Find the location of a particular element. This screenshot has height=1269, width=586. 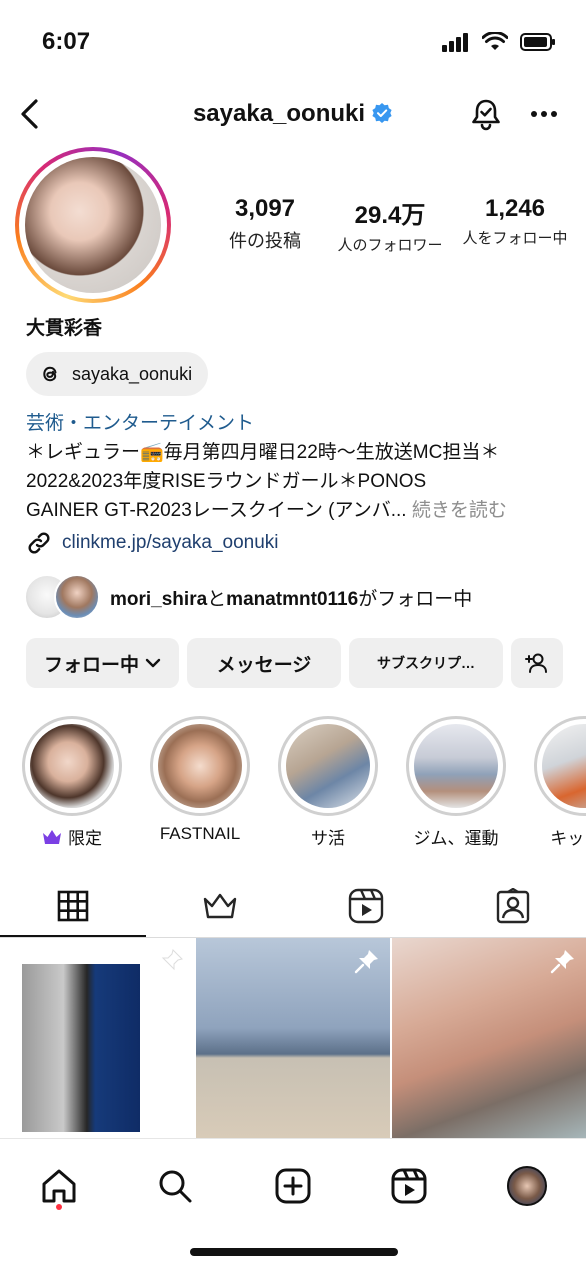

status-icons is located at coordinates (499, 42).